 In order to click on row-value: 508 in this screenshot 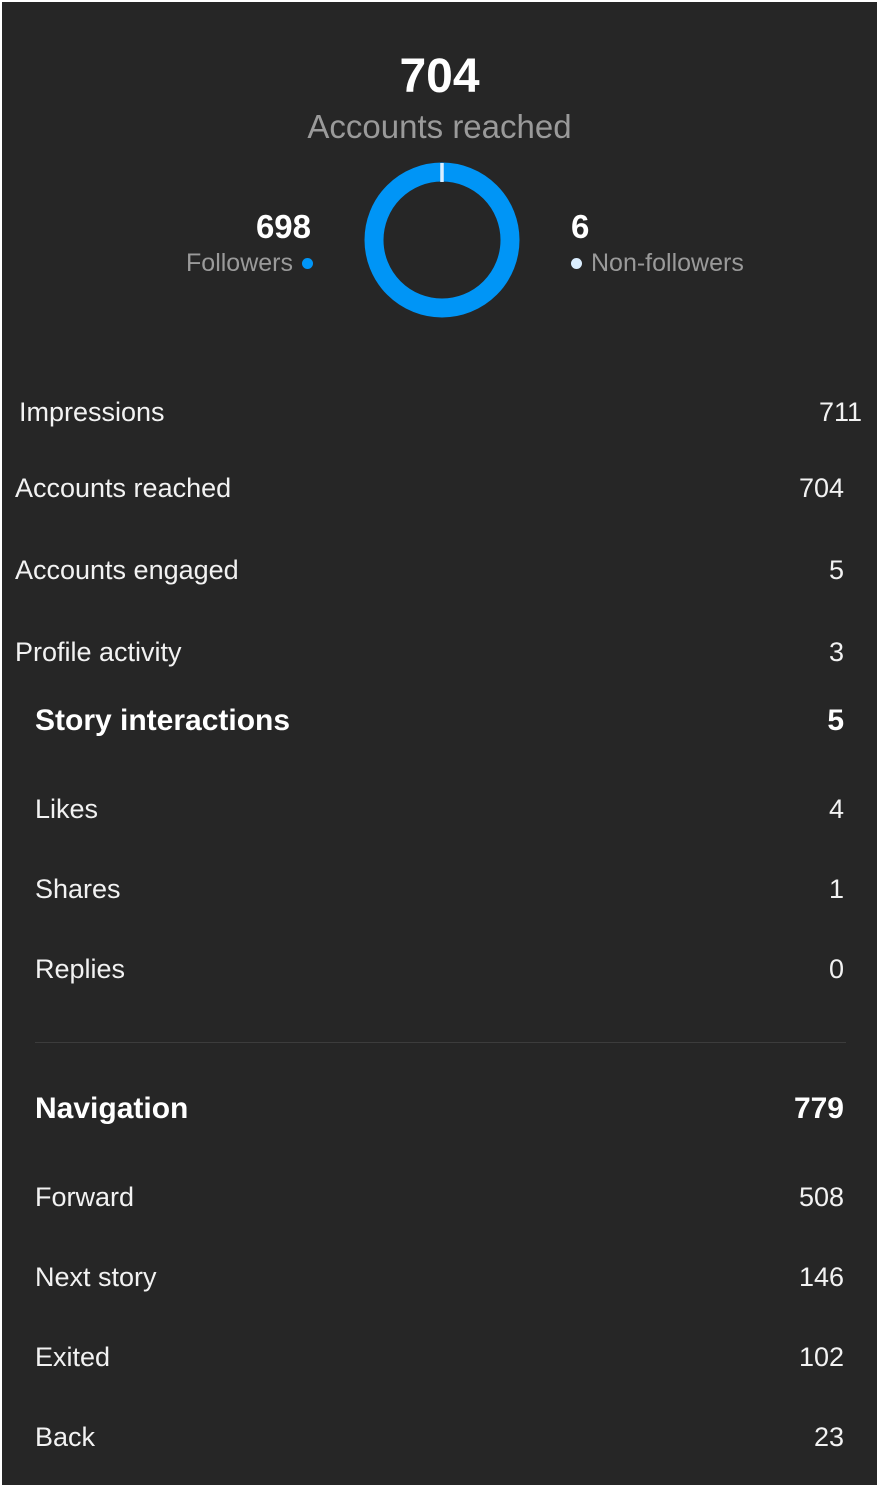, I will do `click(821, 1197)`.